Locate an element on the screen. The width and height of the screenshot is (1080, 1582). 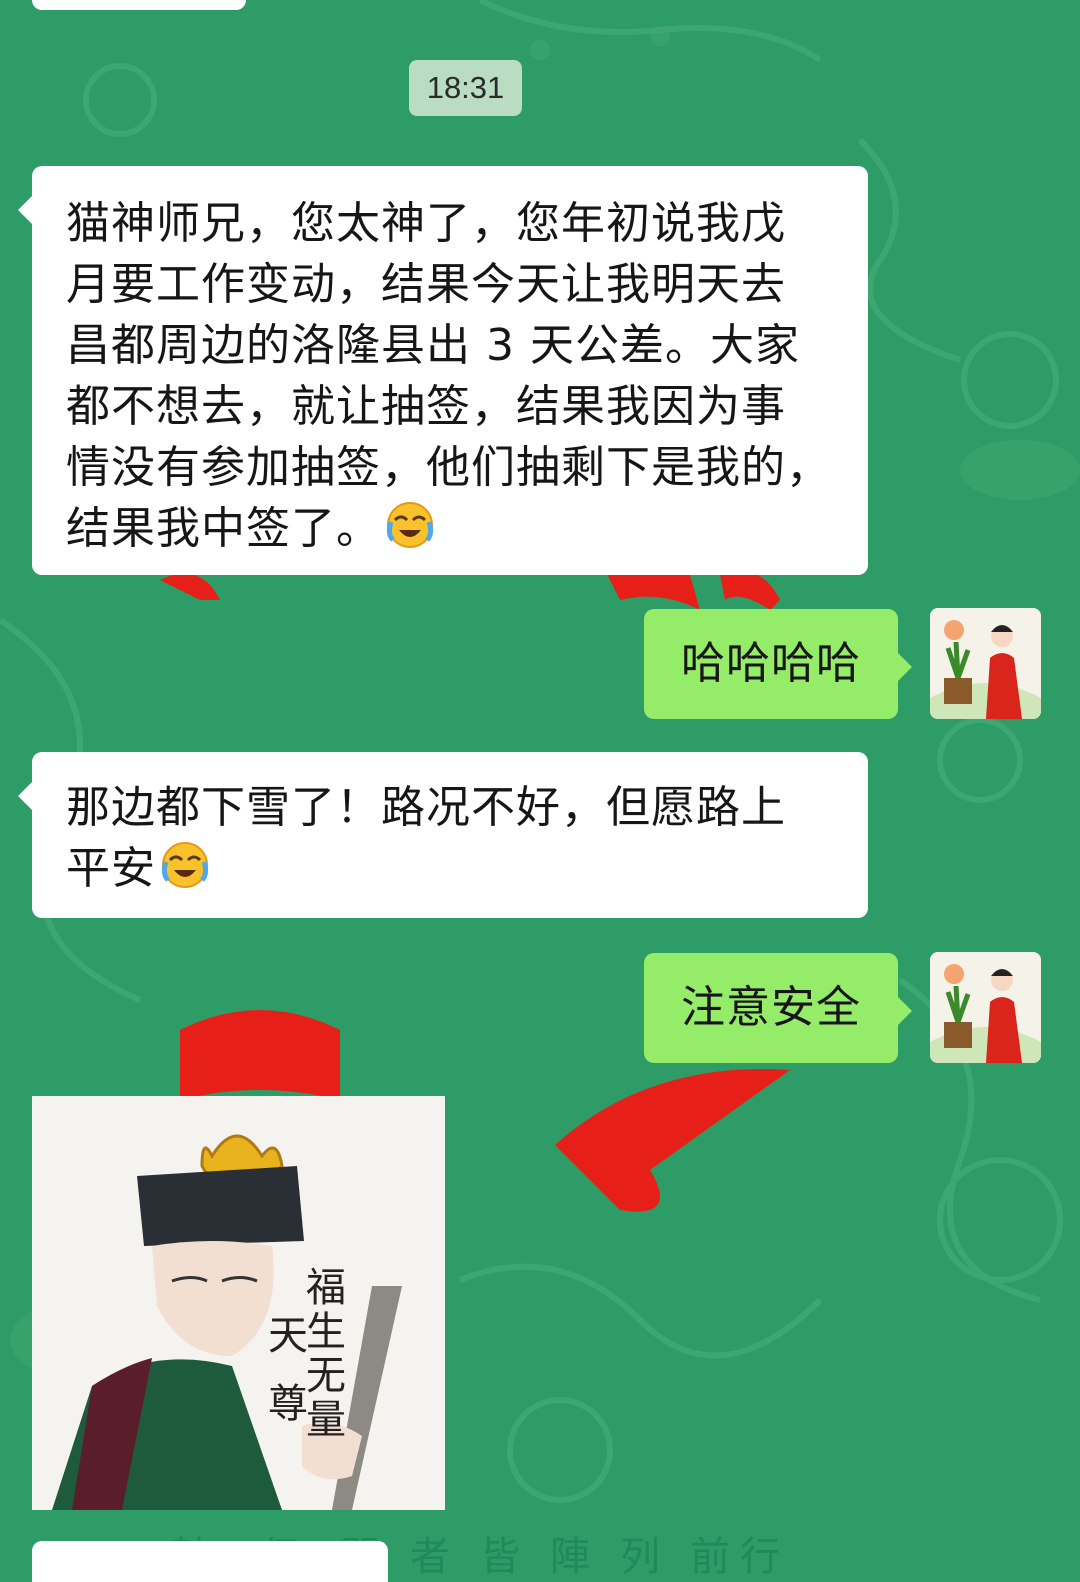
svg-text: 皆 is located at coordinates (500, 1557).